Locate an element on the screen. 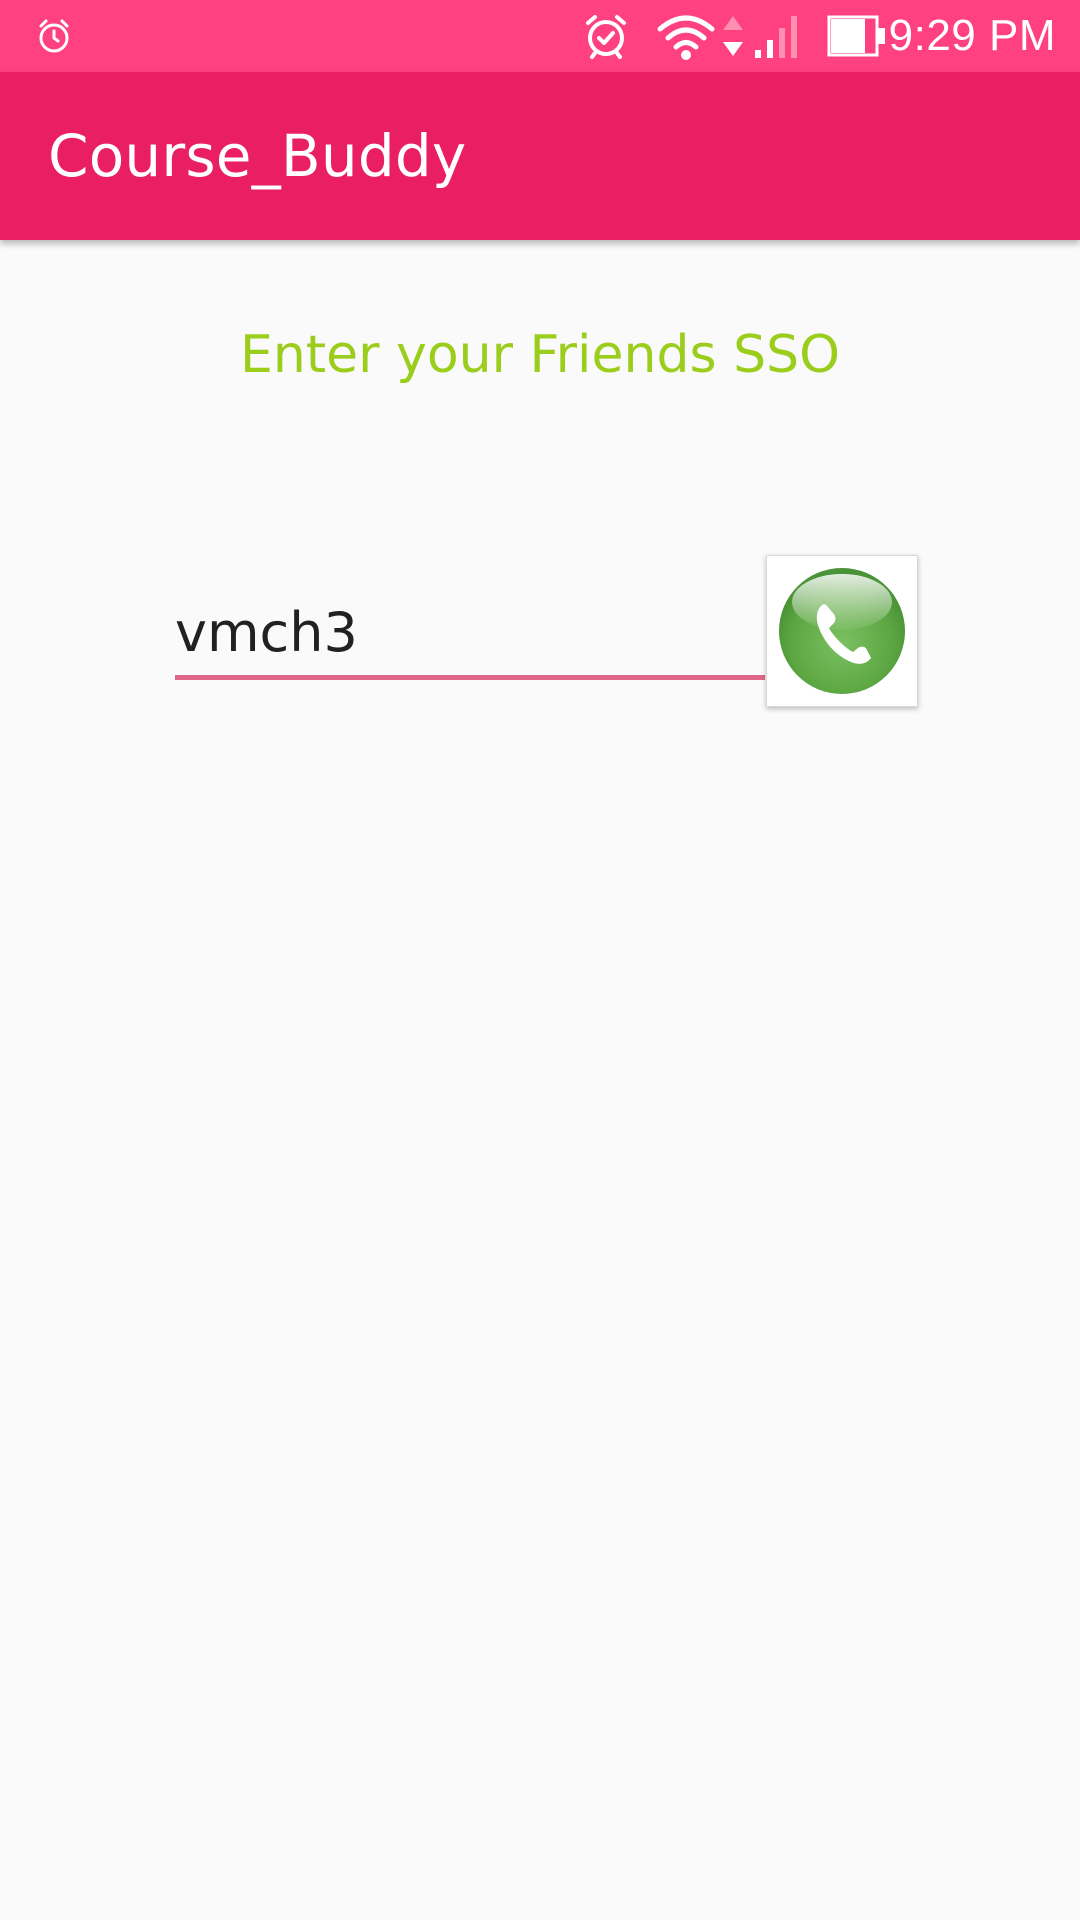  battery-icon is located at coordinates (857, 36).